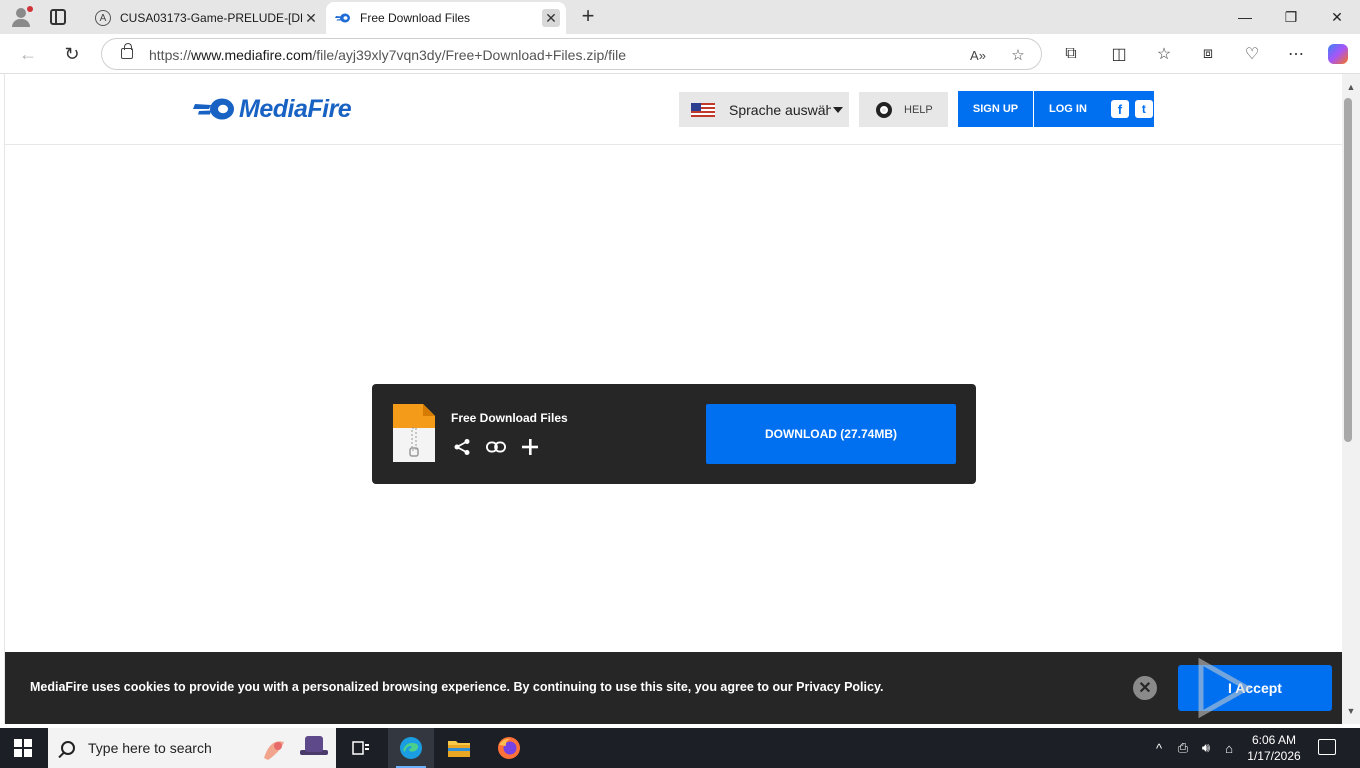  I want to click on taskbar-clock: 6:06 AM 1/17/2026, so click(1274, 748).